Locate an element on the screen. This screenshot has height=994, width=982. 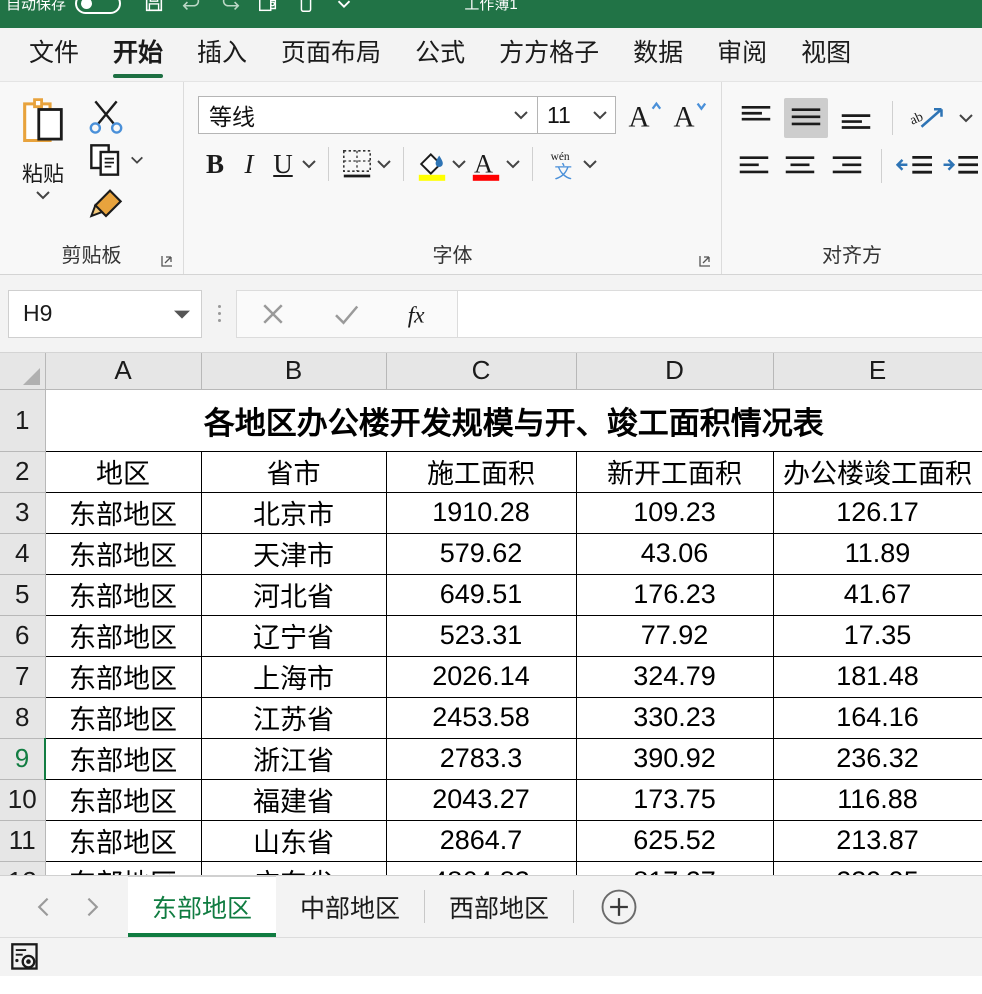
cell-e11: 213.87 is located at coordinates (877, 840).